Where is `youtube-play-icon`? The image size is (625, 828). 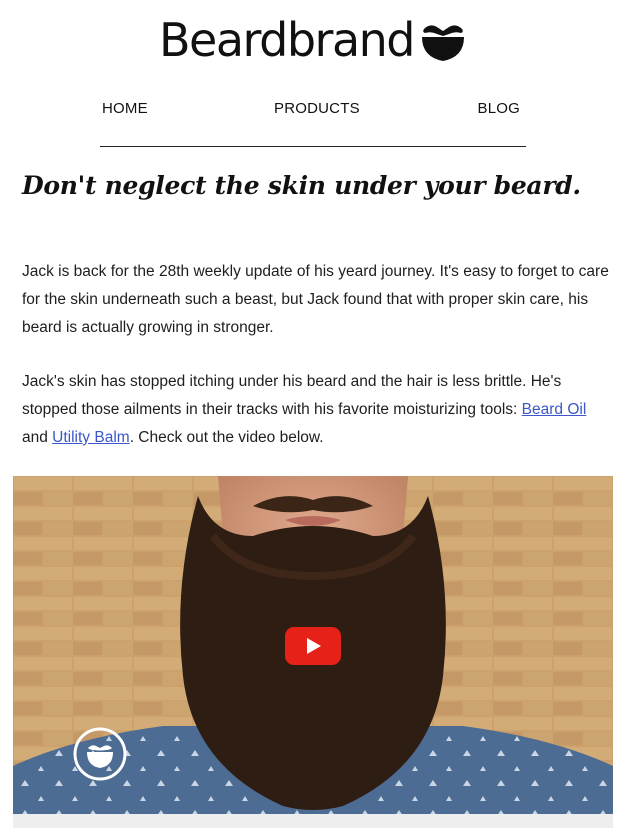 youtube-play-icon is located at coordinates (313, 646).